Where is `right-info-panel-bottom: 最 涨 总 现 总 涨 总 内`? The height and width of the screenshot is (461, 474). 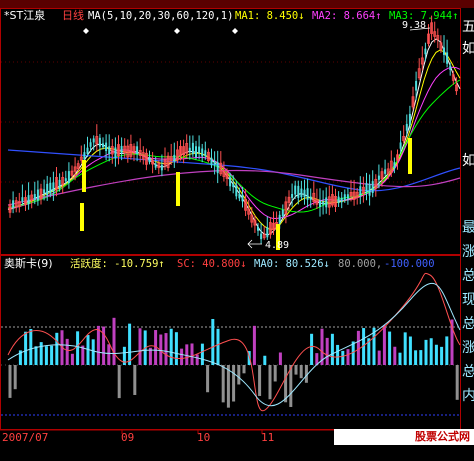
right-info-panel-bottom: 最 涨 总 现 总 涨 总 内 is located at coordinates (468, 312).